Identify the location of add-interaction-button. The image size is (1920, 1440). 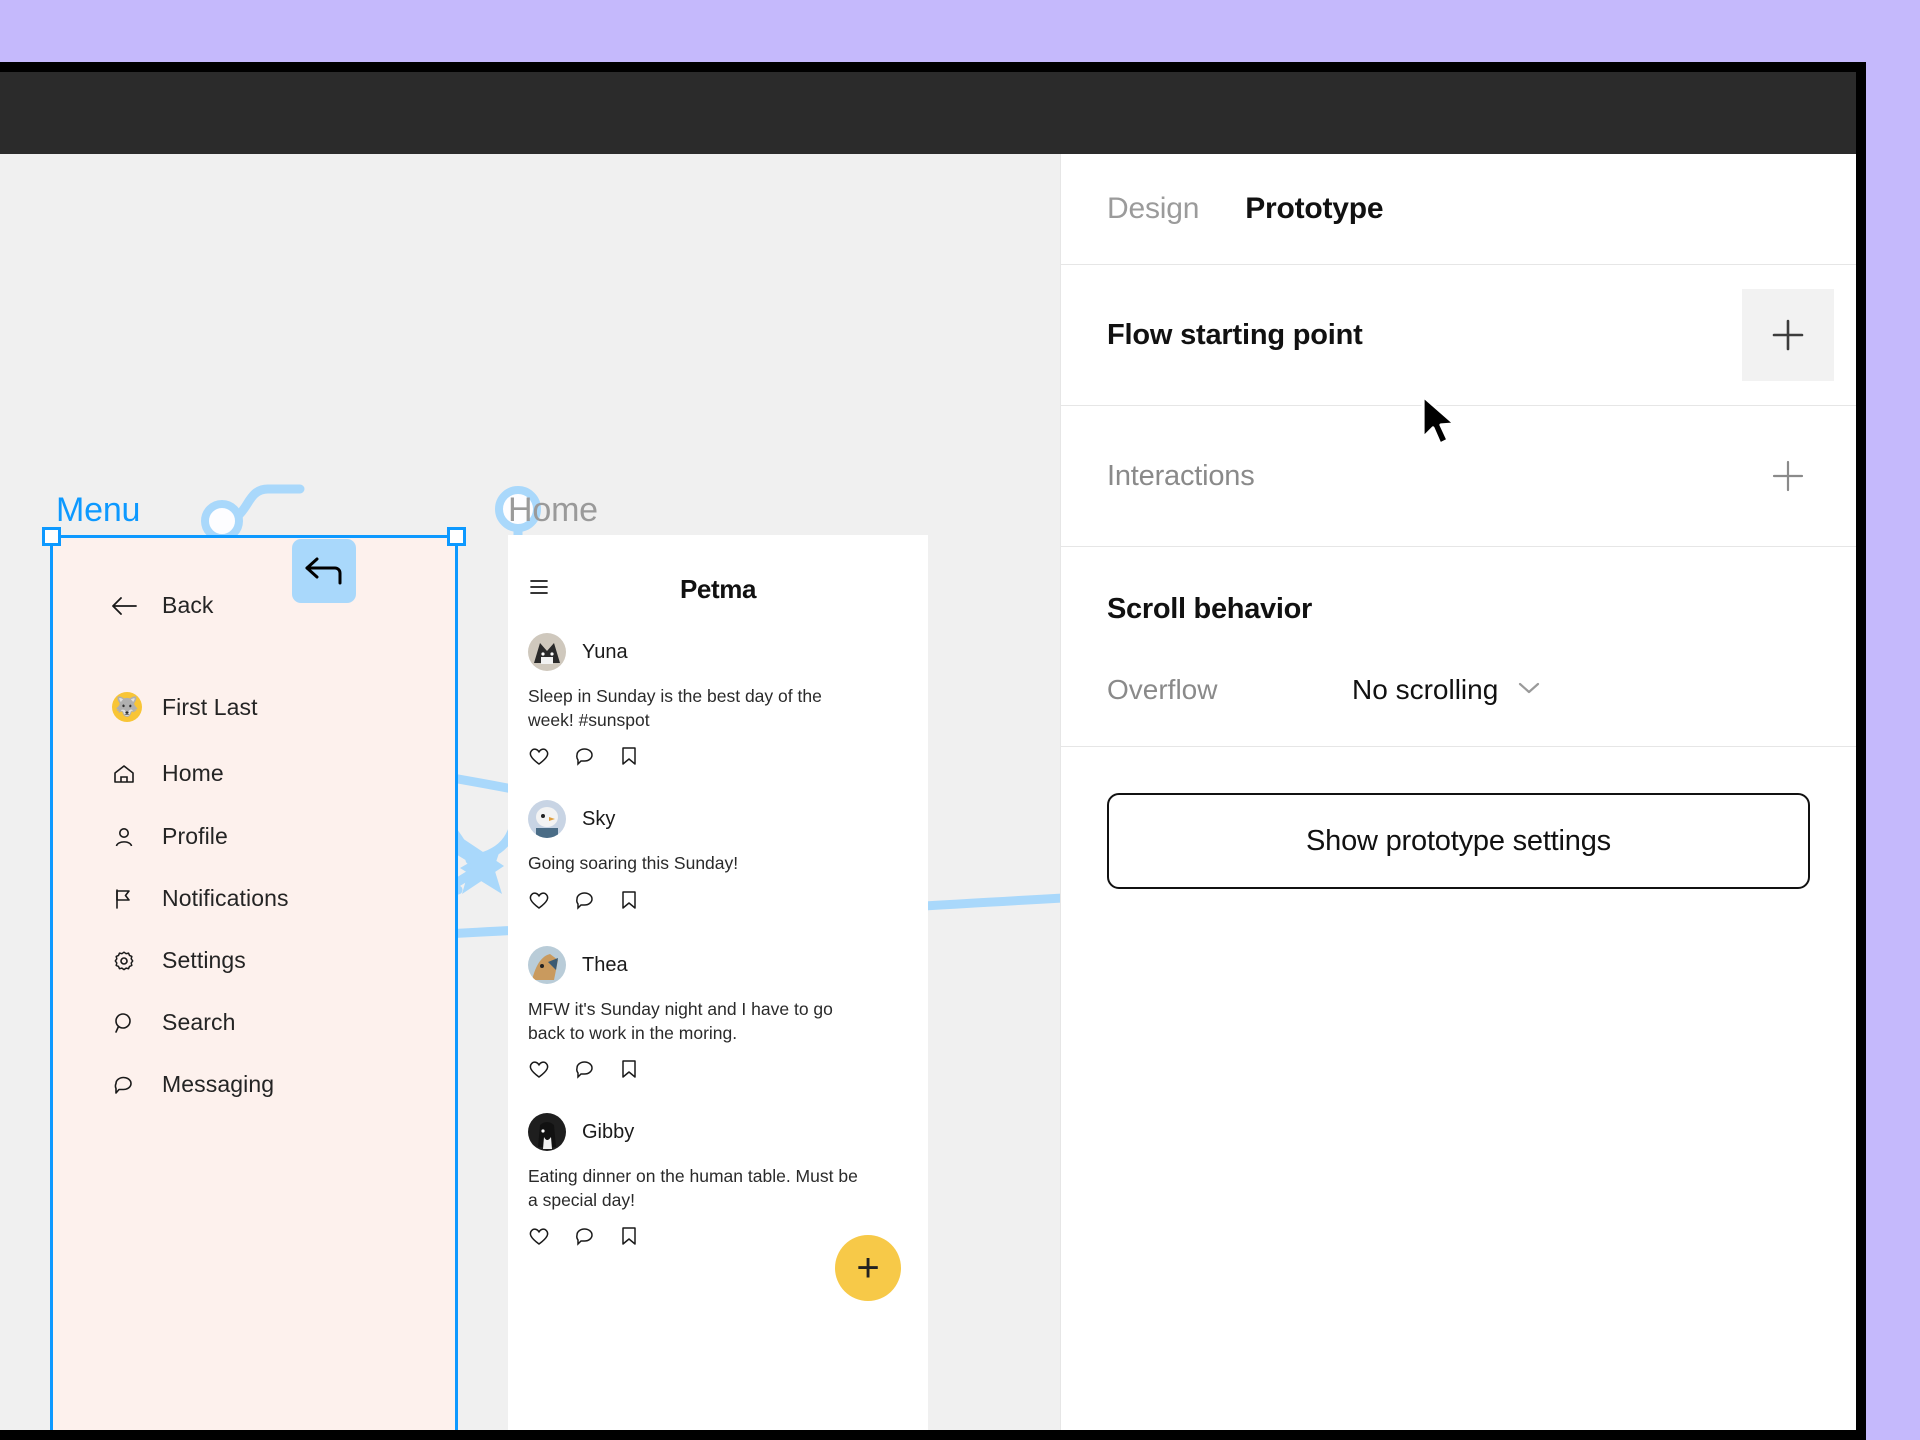
(1788, 476).